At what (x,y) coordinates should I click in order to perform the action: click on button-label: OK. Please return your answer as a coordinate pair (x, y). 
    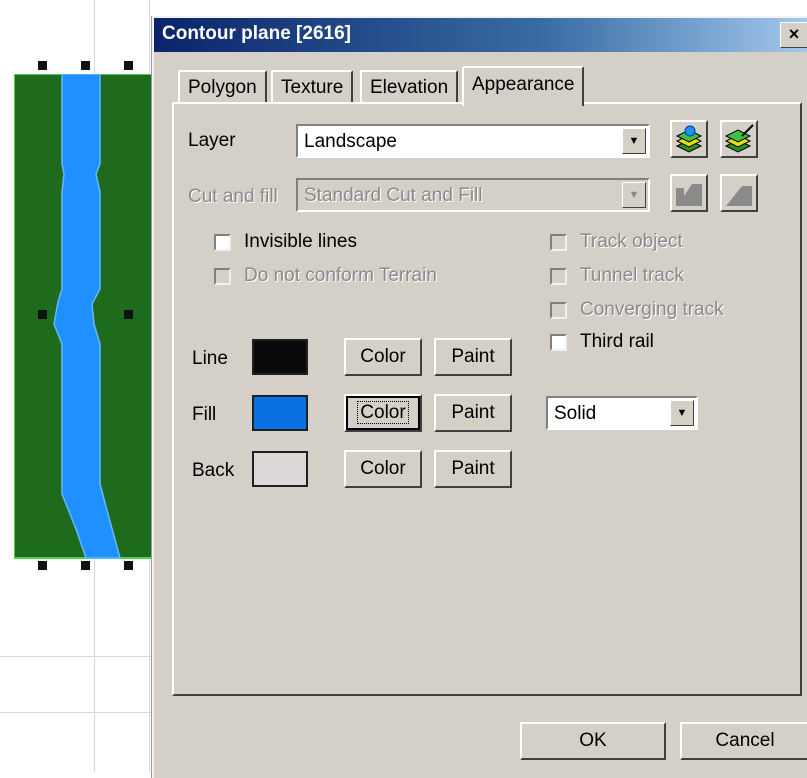
    Looking at the image, I should click on (593, 740).